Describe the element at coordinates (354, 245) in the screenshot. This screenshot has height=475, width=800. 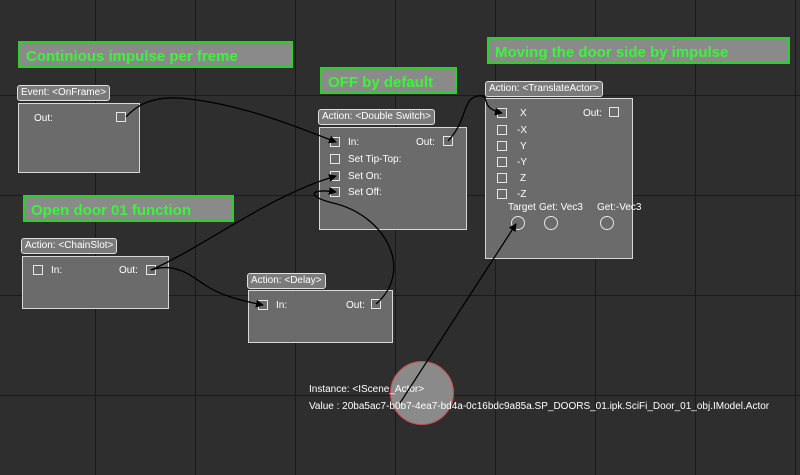
I see `wire-delay-out-to-doubleswitch-setoff` at that location.